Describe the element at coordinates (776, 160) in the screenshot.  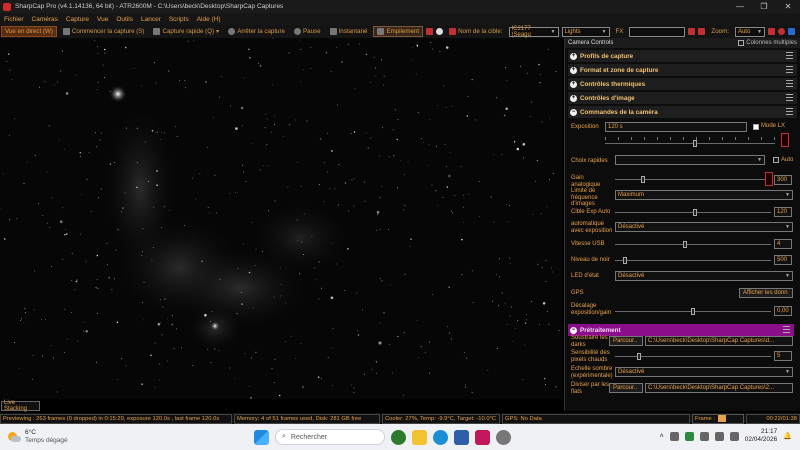
I see `auto-checkbox` at that location.